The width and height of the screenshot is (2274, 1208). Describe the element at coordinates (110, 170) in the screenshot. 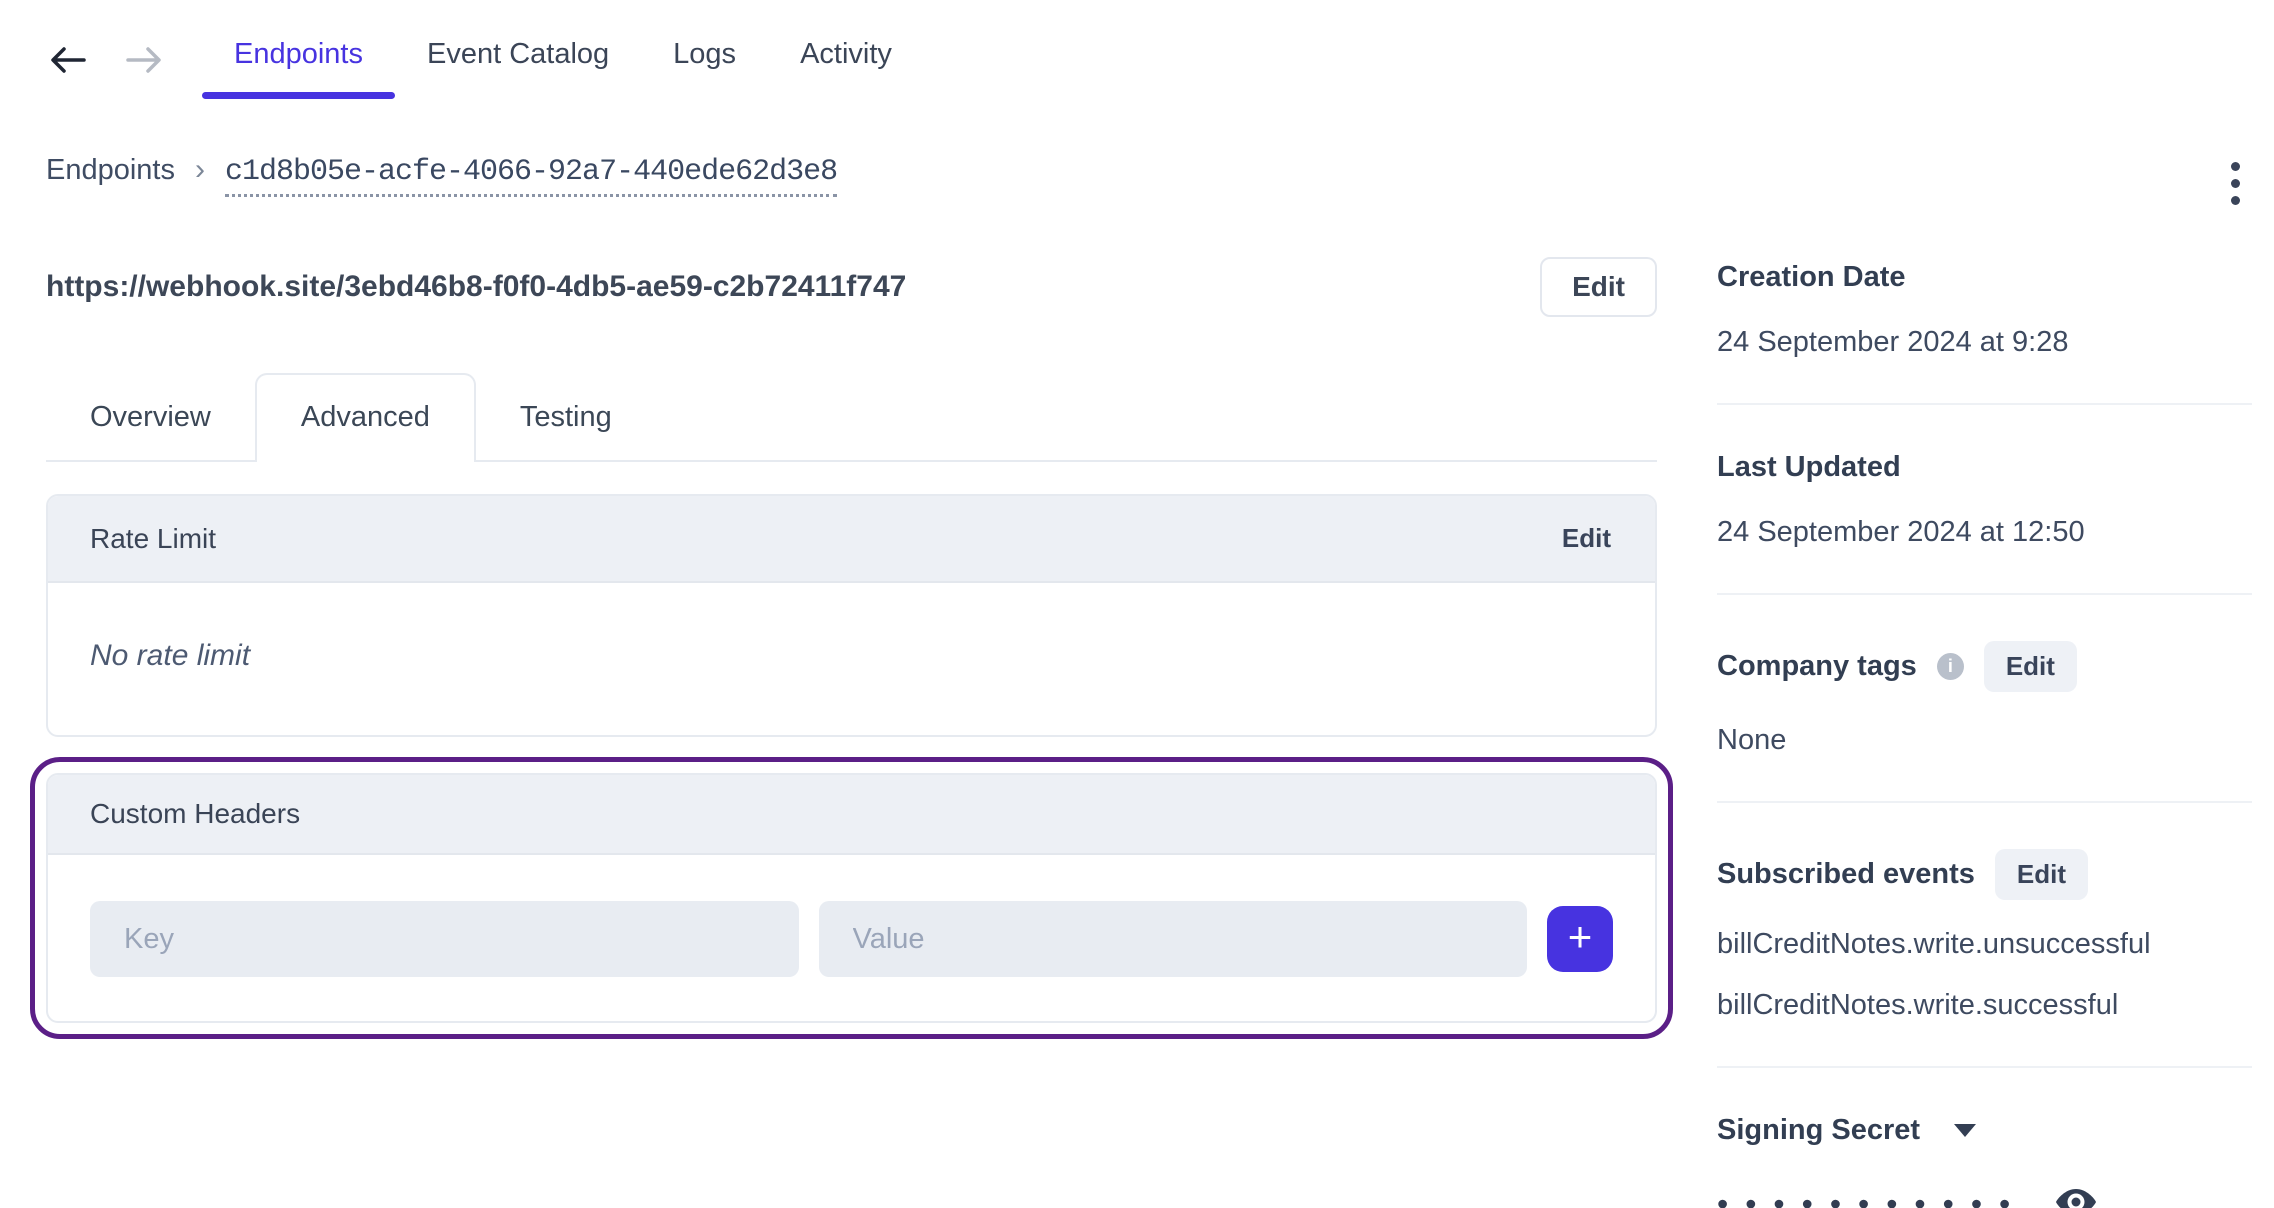

I see `breadcrumb-endpoints-link: Endpoints` at that location.